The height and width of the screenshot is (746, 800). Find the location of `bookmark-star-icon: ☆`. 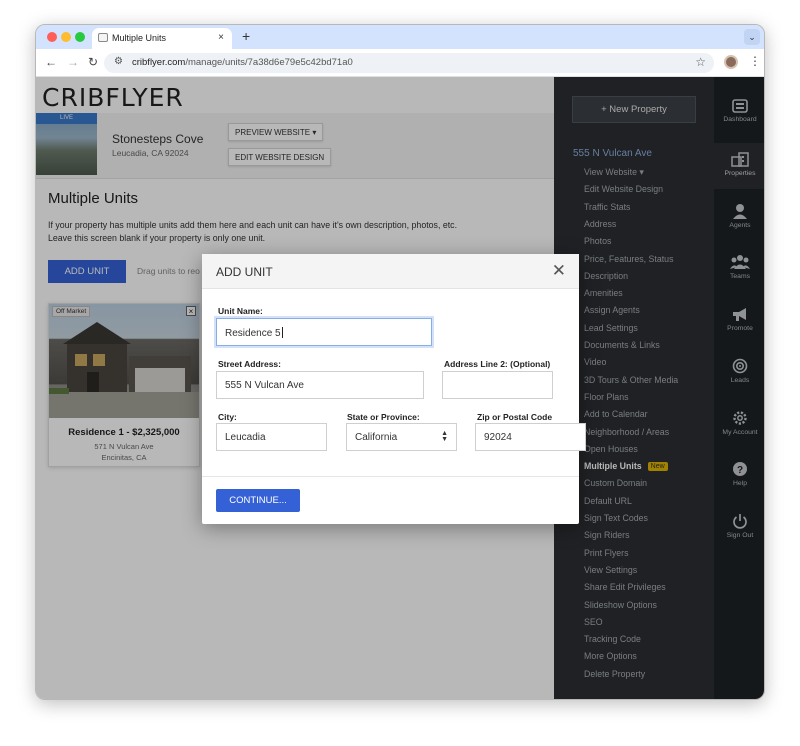

bookmark-star-icon: ☆ is located at coordinates (700, 62).